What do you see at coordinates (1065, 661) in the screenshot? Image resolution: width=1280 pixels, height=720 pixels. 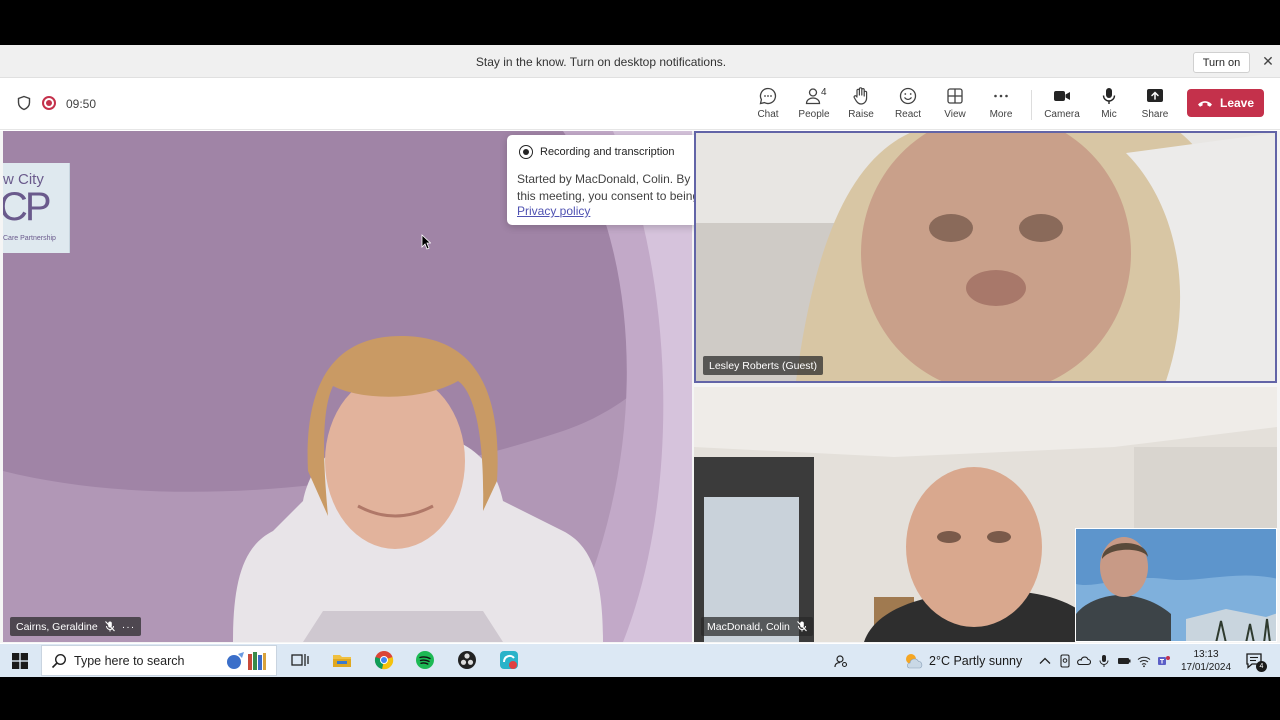 I see `phone-link-icon` at bounding box center [1065, 661].